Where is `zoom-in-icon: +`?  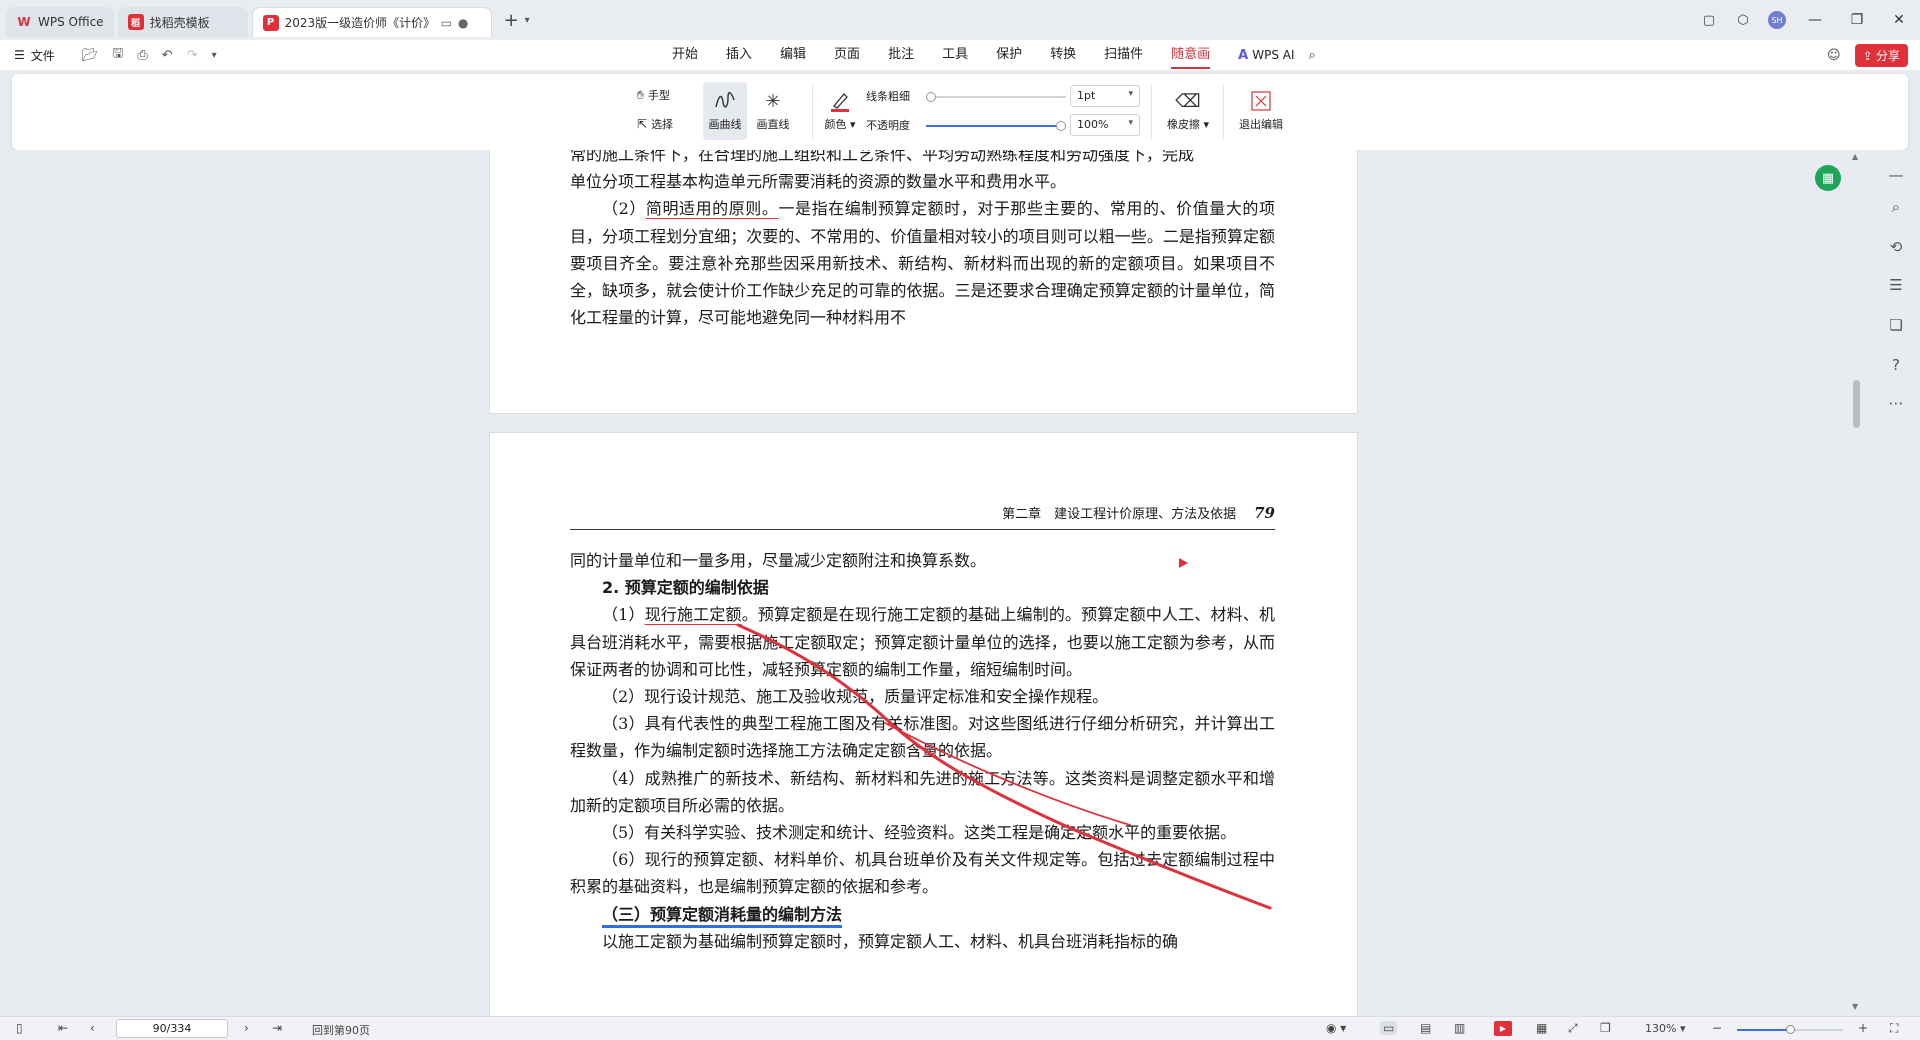
zoom-in-icon: + is located at coordinates (1863, 1028).